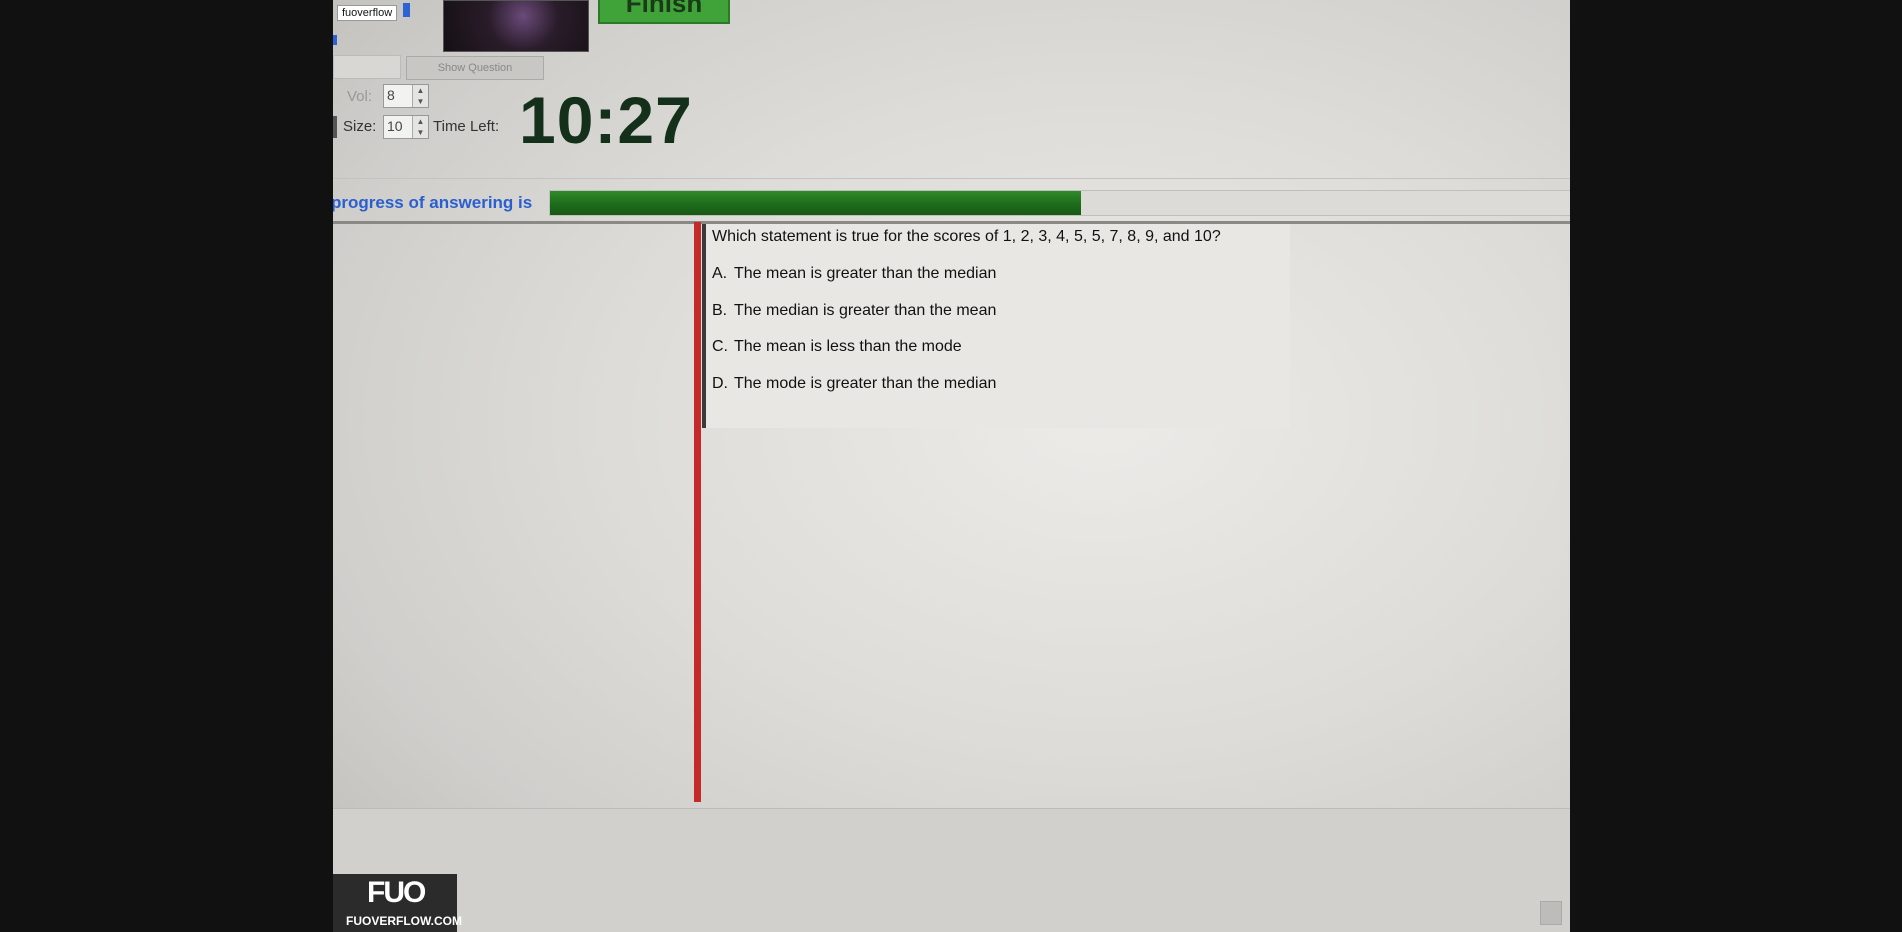 This screenshot has height=932, width=1902. What do you see at coordinates (697, 512) in the screenshot?
I see `red-margin-bar` at bounding box center [697, 512].